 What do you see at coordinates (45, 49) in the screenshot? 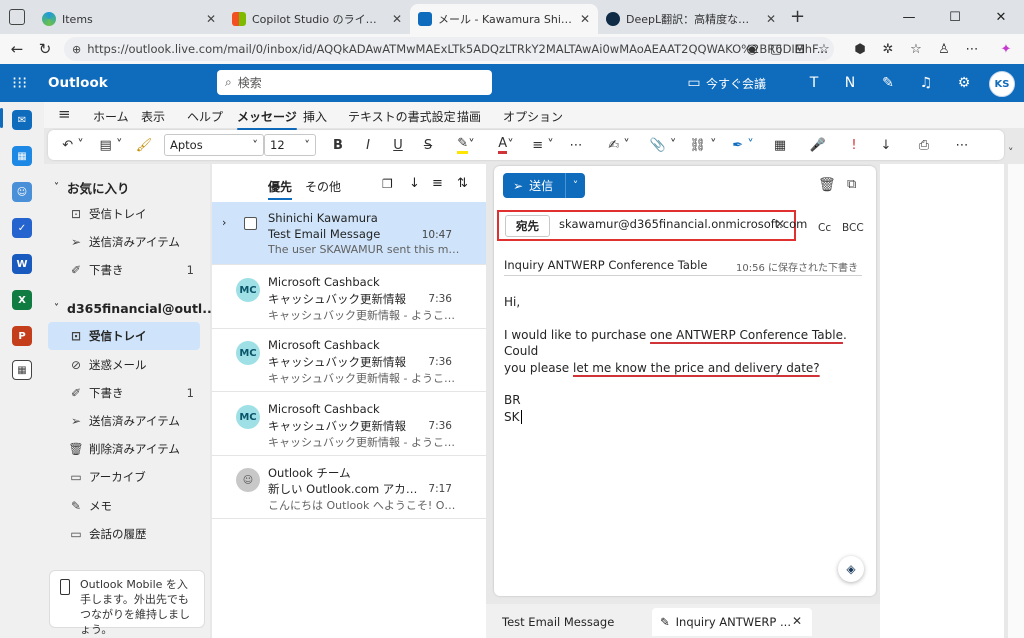
I see `refresh-icon: ↻` at bounding box center [45, 49].